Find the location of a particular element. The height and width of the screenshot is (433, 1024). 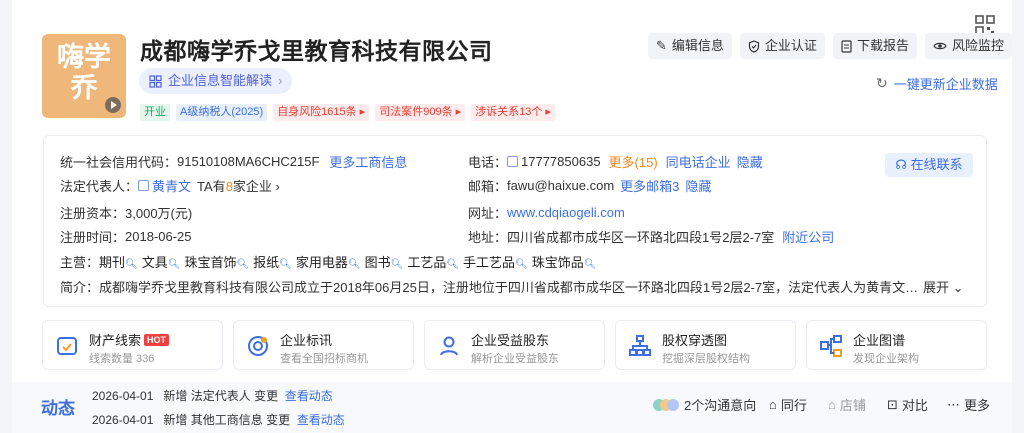

feature-property-clues: 财产线索 HOT 线索数量 336 is located at coordinates (132, 345).